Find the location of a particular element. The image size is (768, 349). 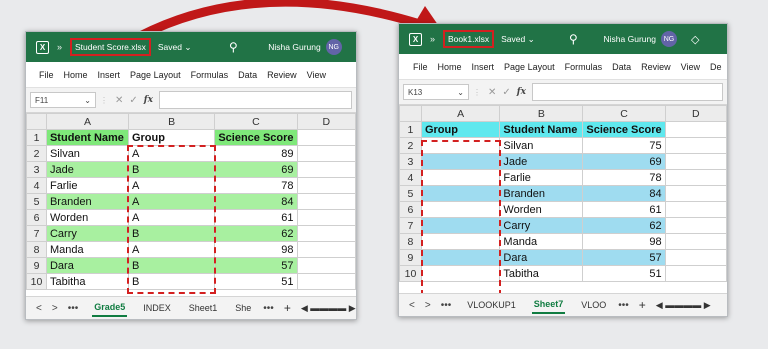

row-header: 9 is located at coordinates (36, 265).